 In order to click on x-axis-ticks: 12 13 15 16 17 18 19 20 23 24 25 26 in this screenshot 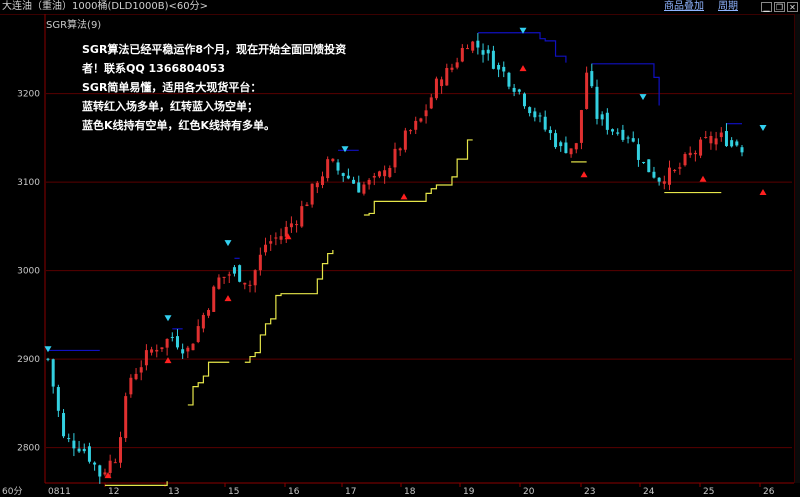, I will do `click(439, 490)`.